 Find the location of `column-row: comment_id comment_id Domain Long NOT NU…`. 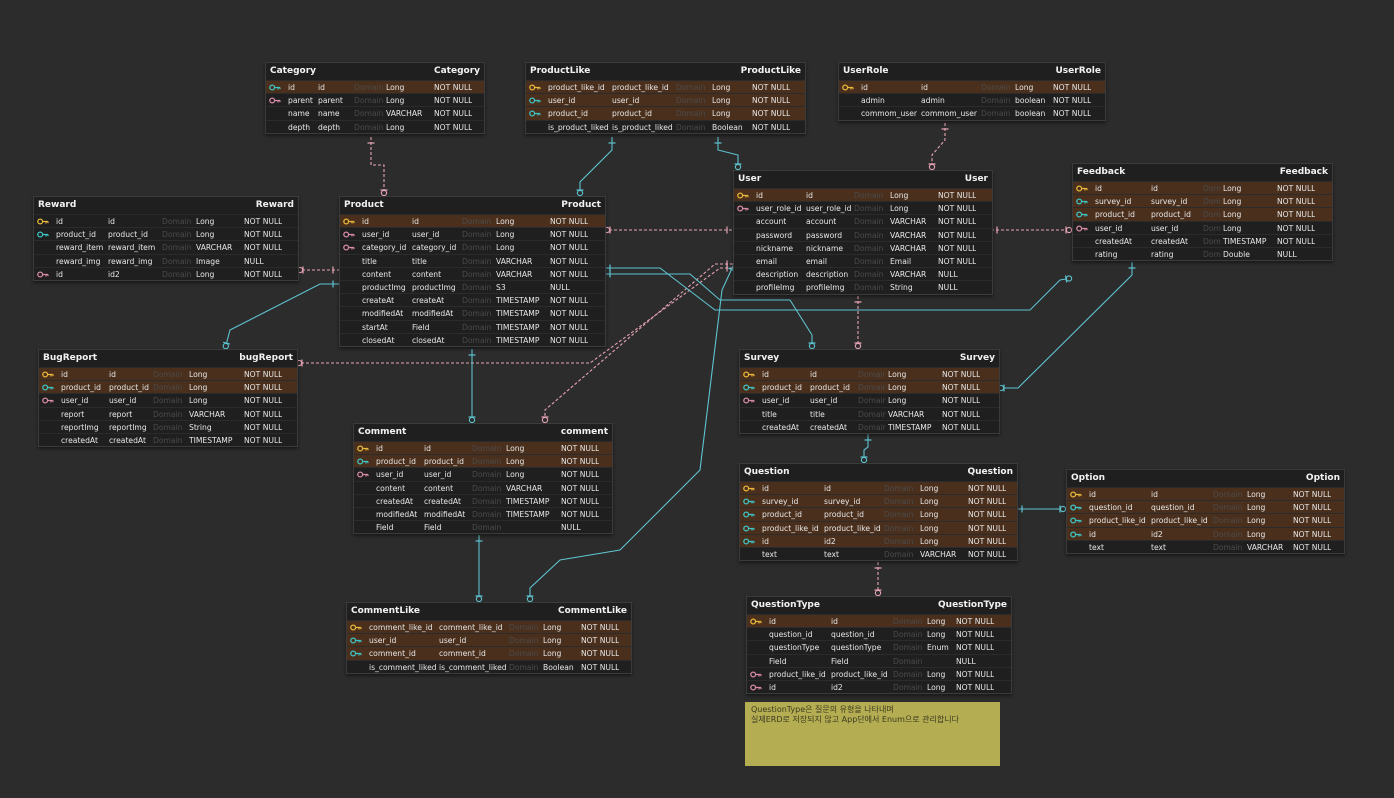

column-row: comment_id comment_id Domain Long NOT NU… is located at coordinates (489, 653).